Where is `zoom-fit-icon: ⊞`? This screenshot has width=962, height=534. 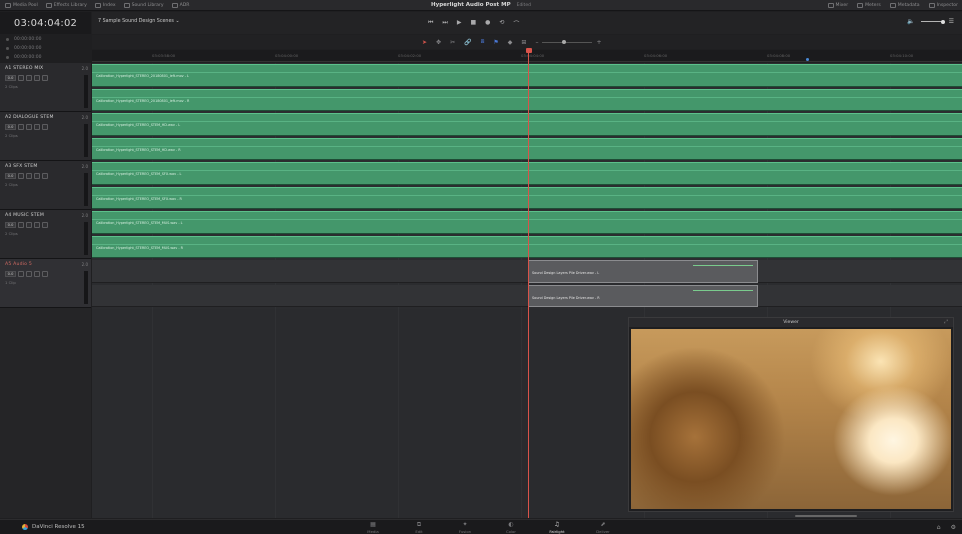 zoom-fit-icon: ⊞ is located at coordinates (523, 42).